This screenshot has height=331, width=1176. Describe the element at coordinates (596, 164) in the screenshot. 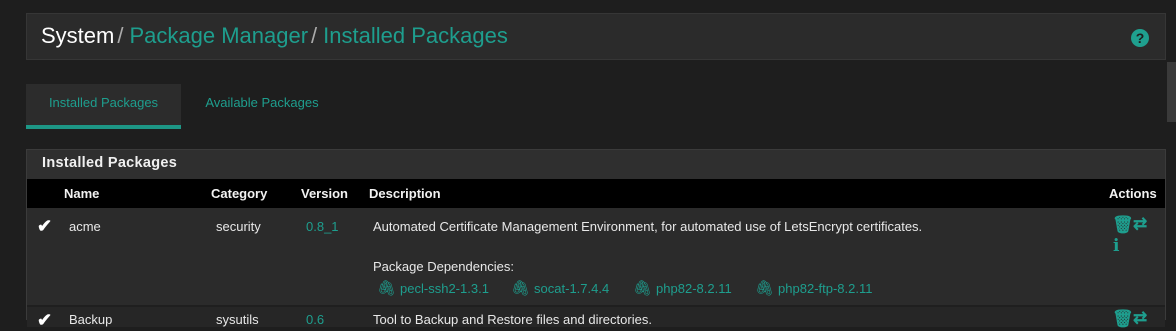

I see `panel-title: Installed Packages` at that location.